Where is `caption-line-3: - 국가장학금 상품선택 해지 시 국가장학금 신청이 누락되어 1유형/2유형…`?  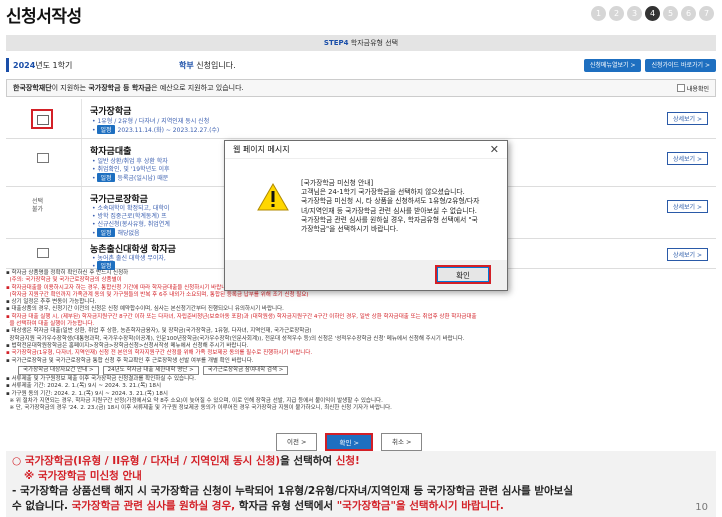
caption-line-3: - 국가장학금 상품선택 해지 시 국가장학금 신청이 누락되어 1유형/2유형… is located at coordinates (292, 491).